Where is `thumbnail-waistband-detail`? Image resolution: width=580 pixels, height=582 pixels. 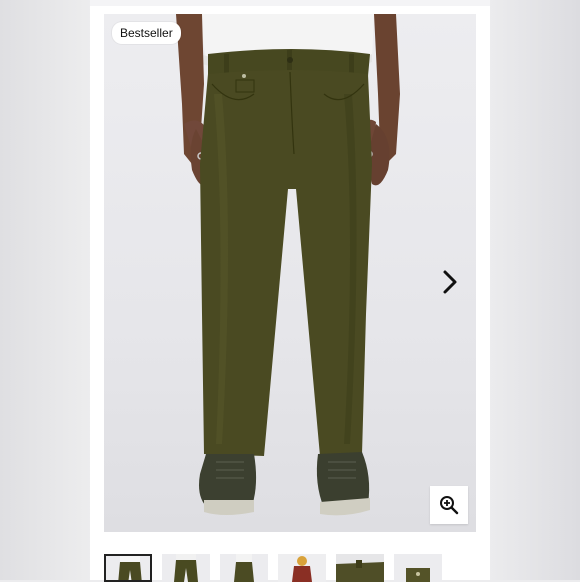
thumbnail-waistband-detail is located at coordinates (360, 568).